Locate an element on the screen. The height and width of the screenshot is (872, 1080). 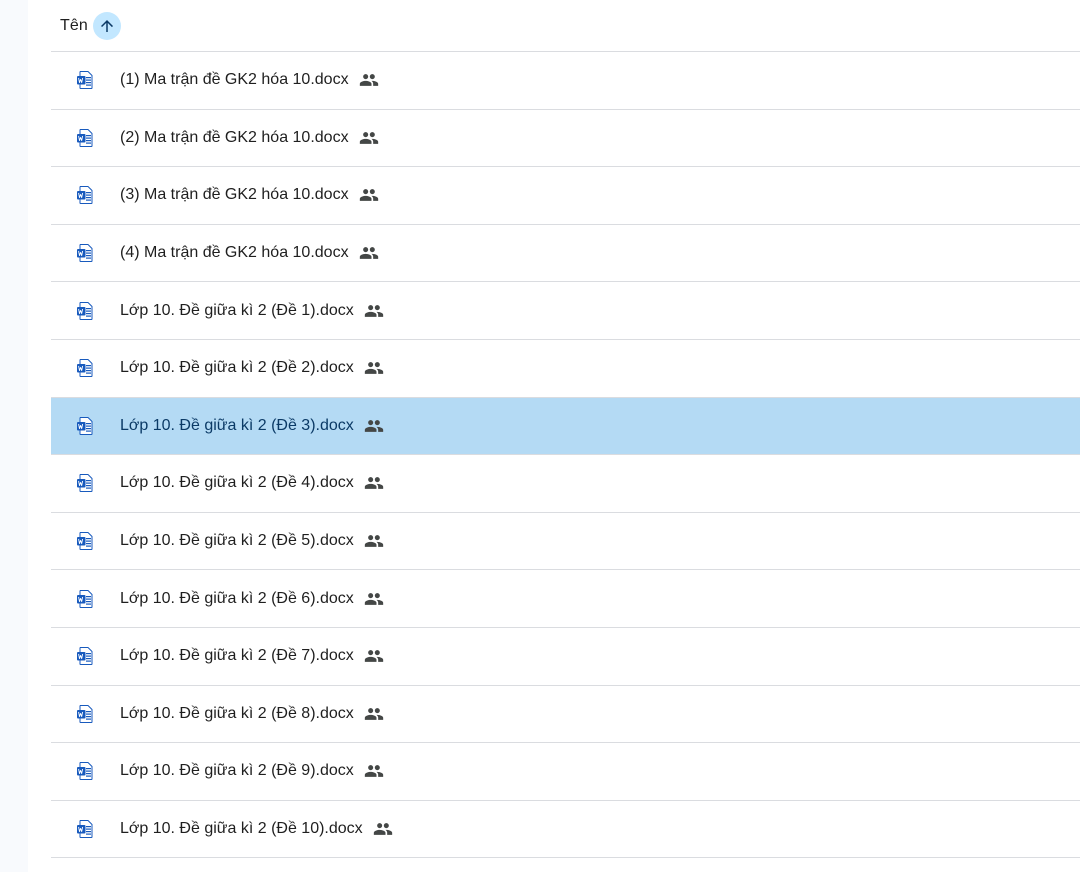
file-row: Lớp 10. Đề giữa kì 2 (Đề 10).docx is located at coordinates (565, 830).